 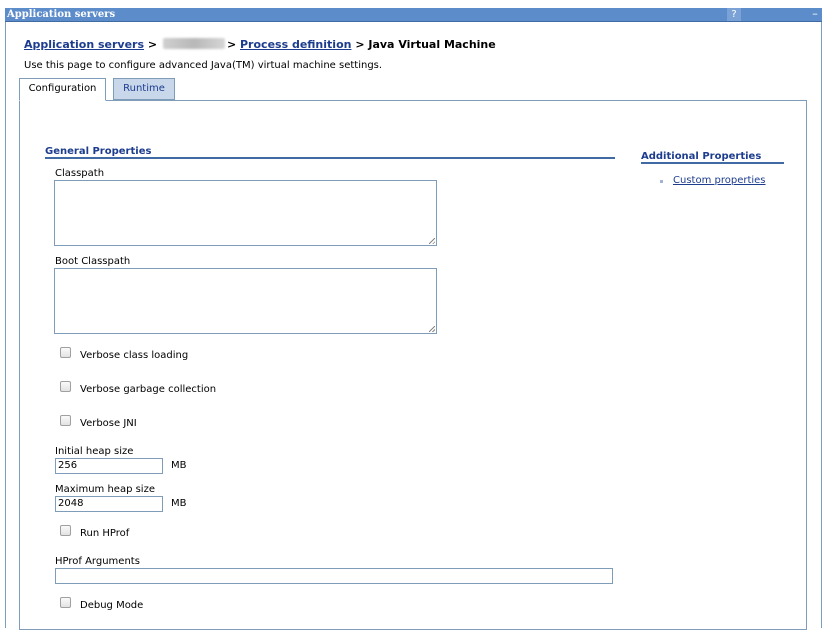 I want to click on verbose-jni-checkbox, so click(x=65, y=420).